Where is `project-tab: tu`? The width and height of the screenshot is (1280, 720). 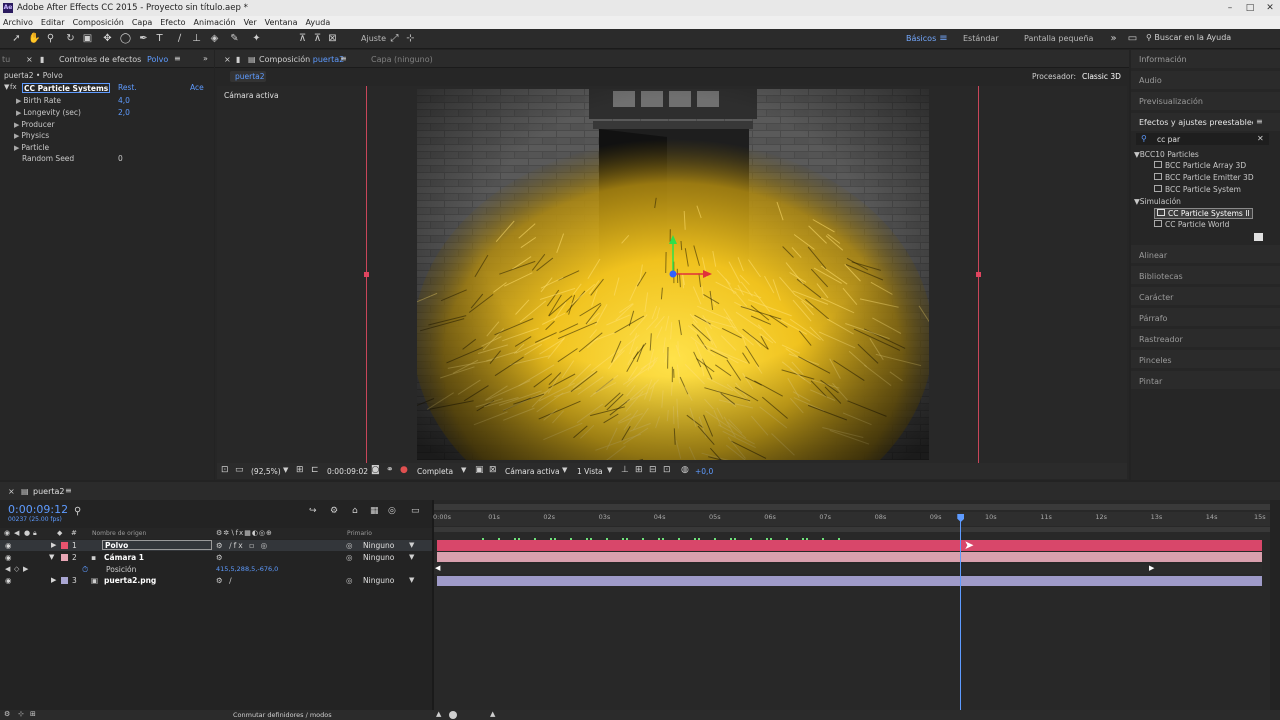 project-tab: tu is located at coordinates (6, 59).